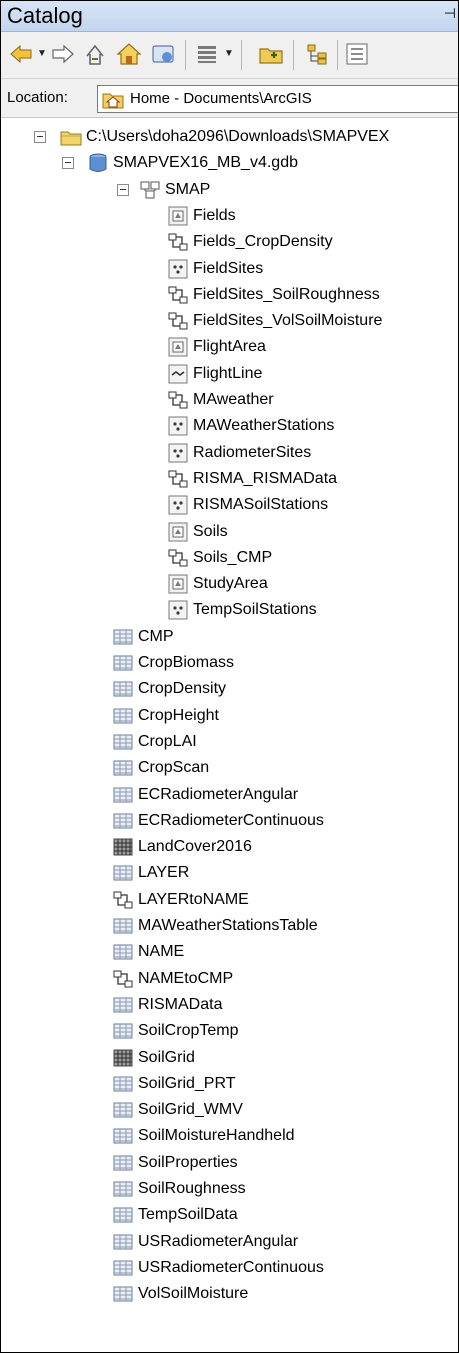  Describe the element at coordinates (229, 1058) in the screenshot. I see `tree-item: SoilGrid` at that location.